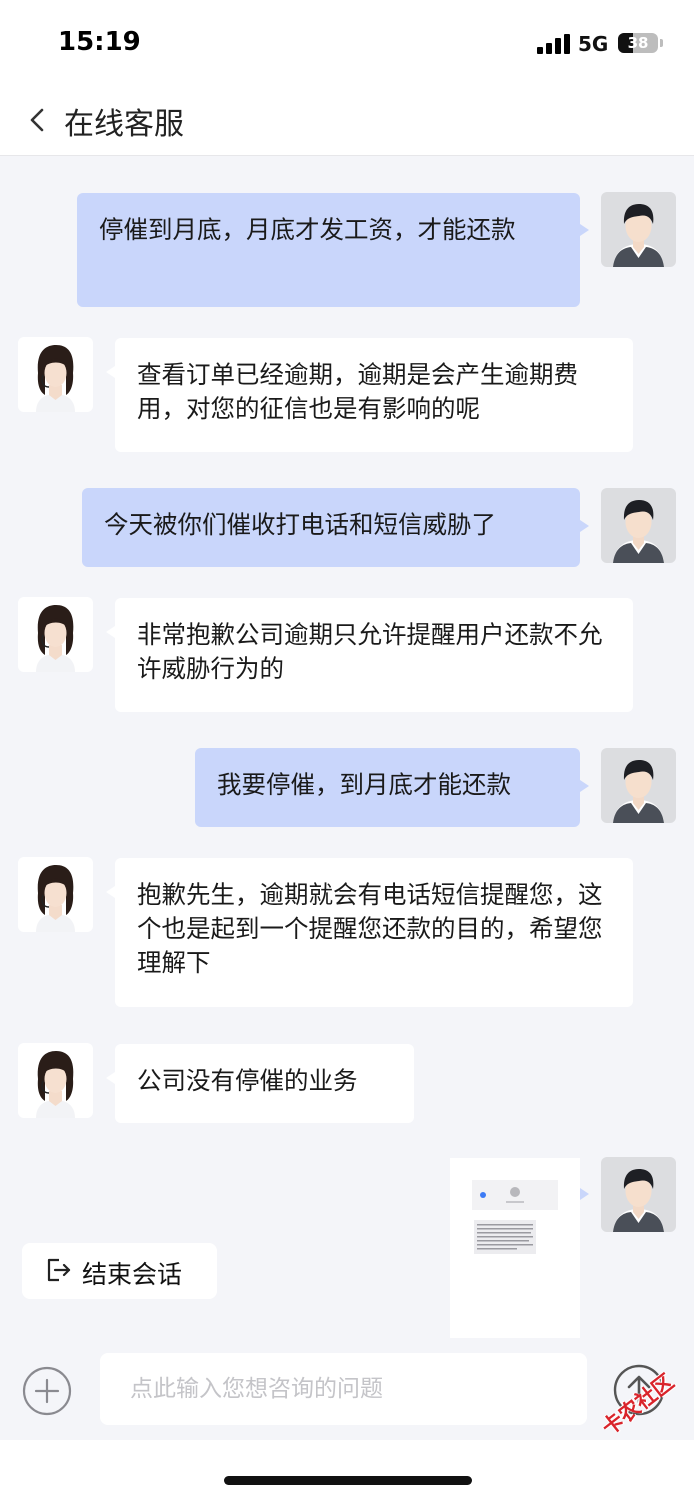 The image size is (694, 1500). I want to click on user-message-bubble: 停催到月底，月底才发工资，才能还款, so click(328, 250).